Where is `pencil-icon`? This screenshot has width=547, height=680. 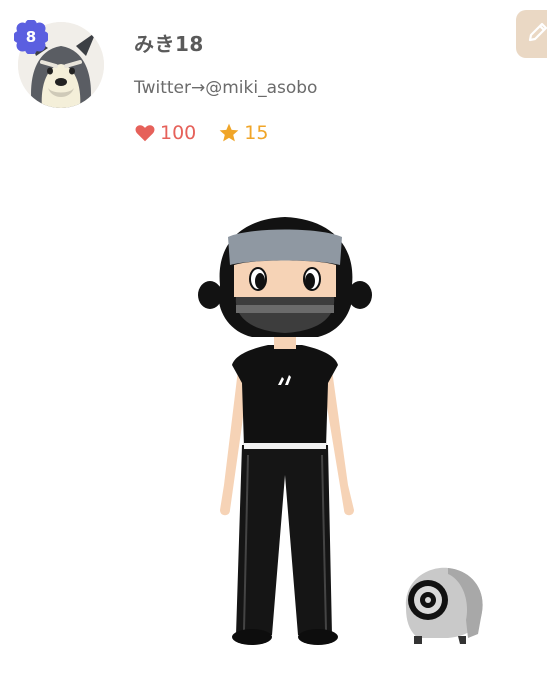 pencil-icon is located at coordinates (537, 32).